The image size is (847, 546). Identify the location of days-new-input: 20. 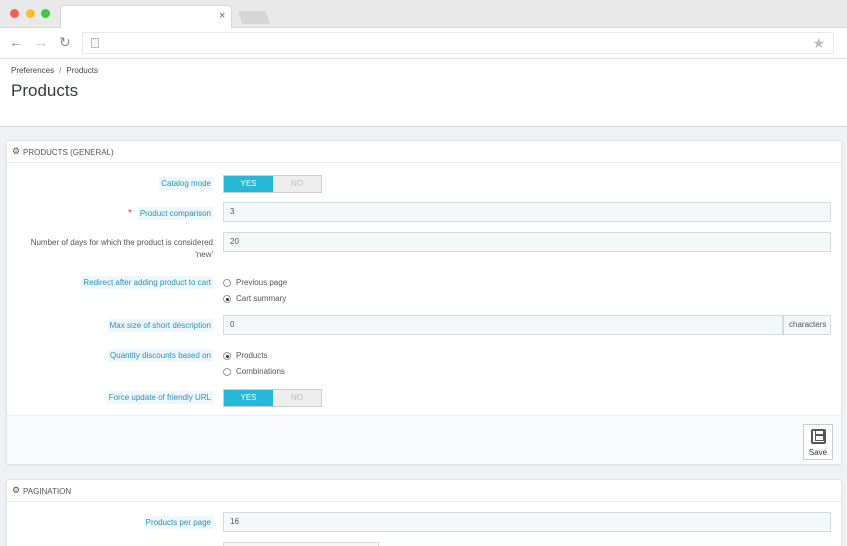
(527, 242).